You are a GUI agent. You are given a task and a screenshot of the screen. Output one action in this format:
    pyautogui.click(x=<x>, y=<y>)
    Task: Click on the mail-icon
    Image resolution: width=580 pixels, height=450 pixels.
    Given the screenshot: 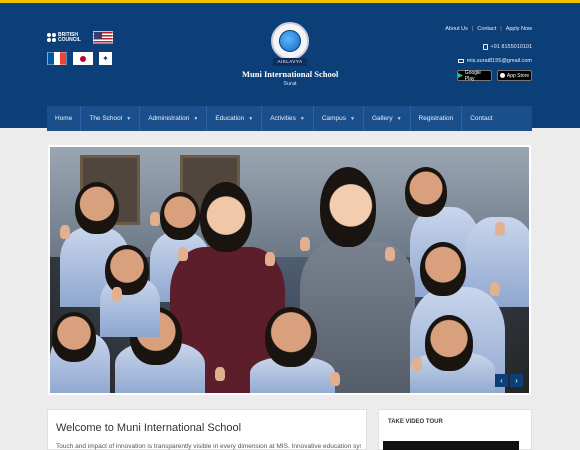 What is the action you would take?
    pyautogui.click(x=460, y=61)
    